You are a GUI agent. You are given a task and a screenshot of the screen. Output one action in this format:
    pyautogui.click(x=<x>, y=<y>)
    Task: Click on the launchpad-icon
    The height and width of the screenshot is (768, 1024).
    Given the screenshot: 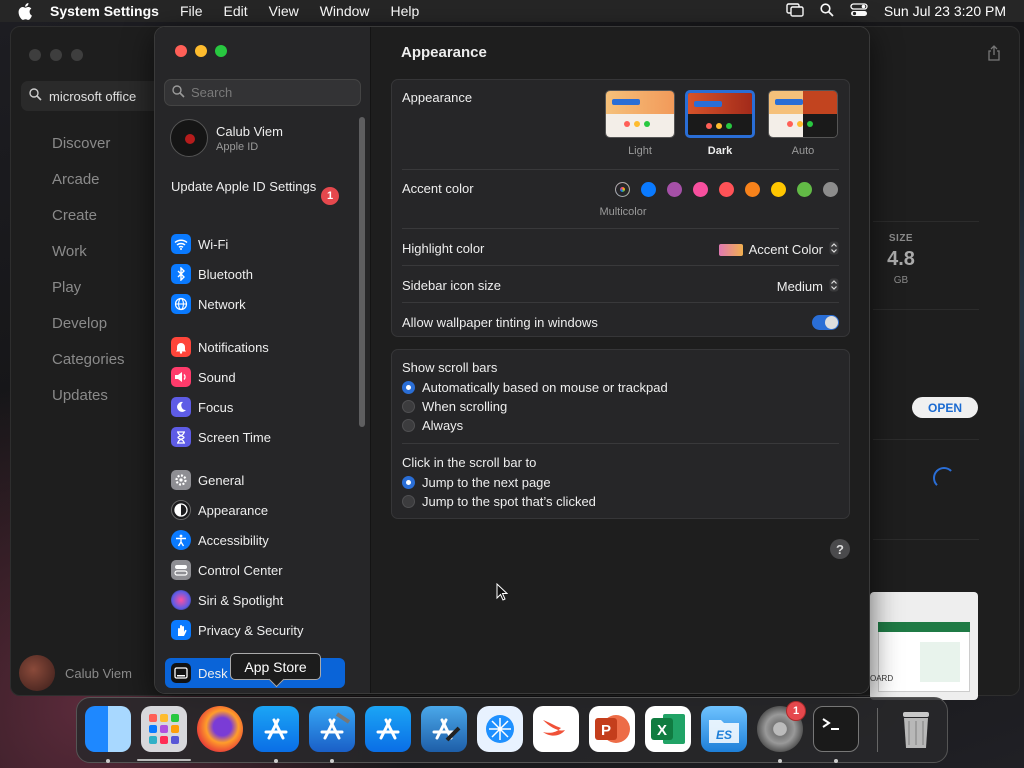 What is the action you would take?
    pyautogui.click(x=164, y=729)
    